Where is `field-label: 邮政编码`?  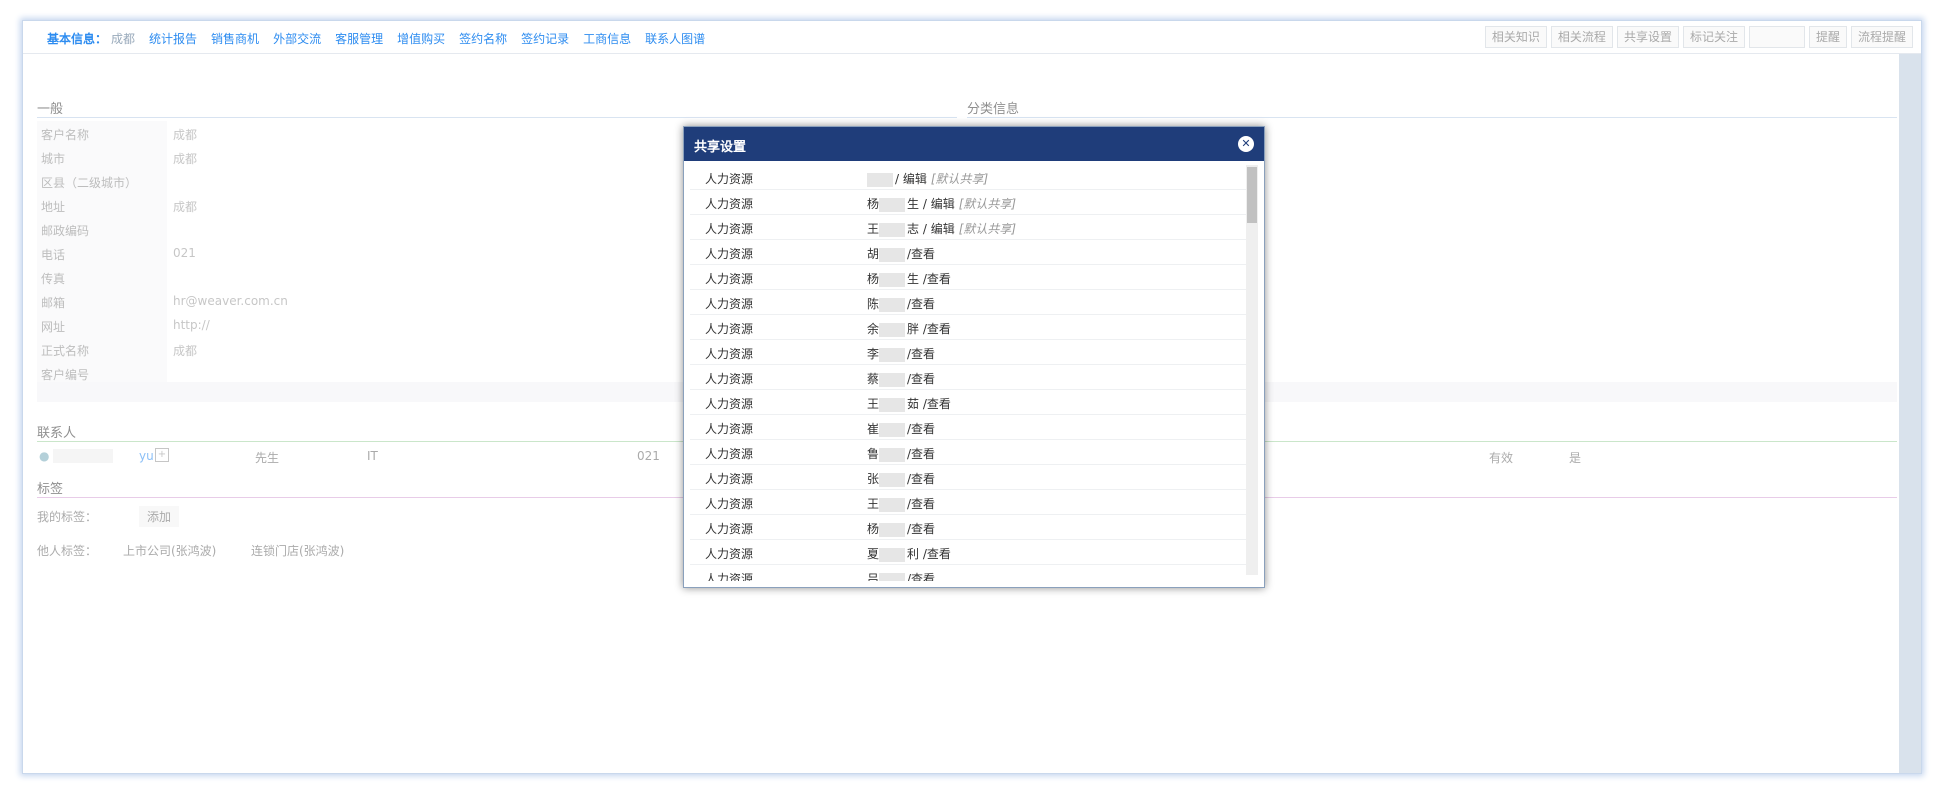
field-label: 邮政编码 is located at coordinates (65, 231).